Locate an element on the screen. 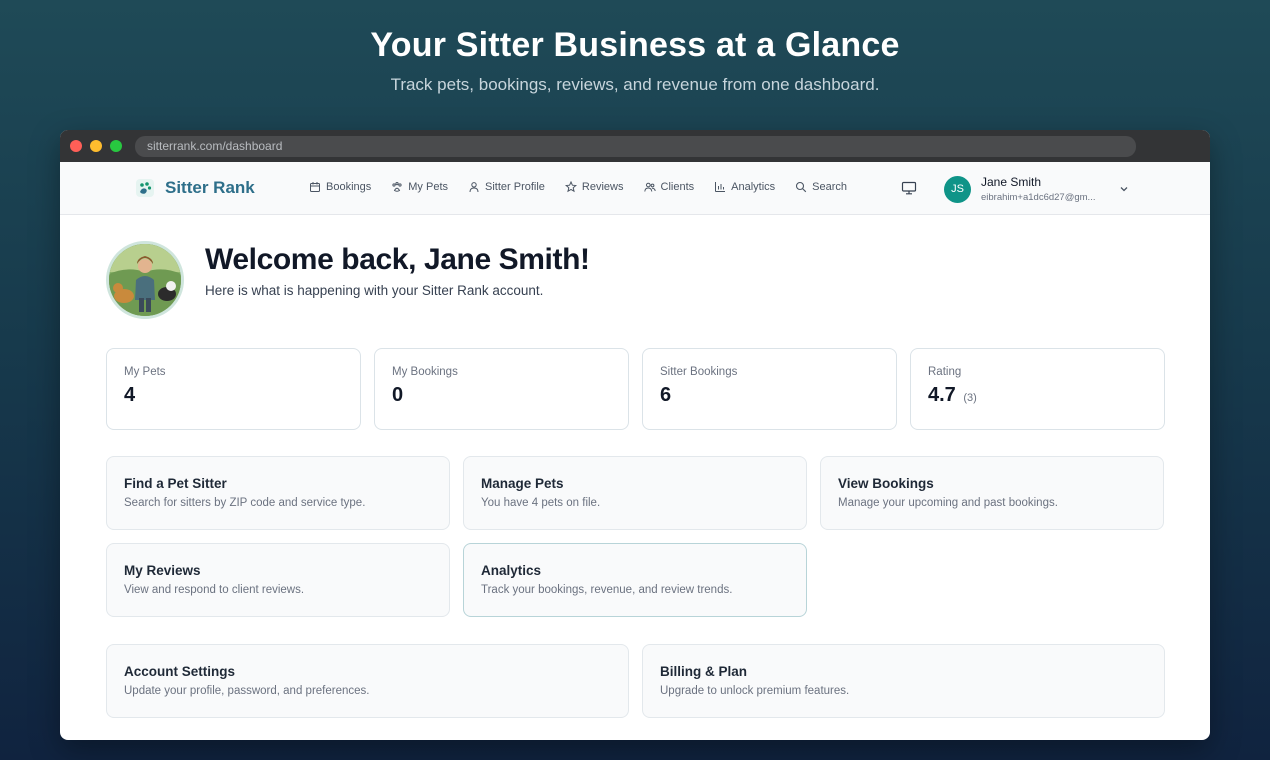 The width and height of the screenshot is (1270, 760). nav-clients-label: Clients is located at coordinates (677, 187).